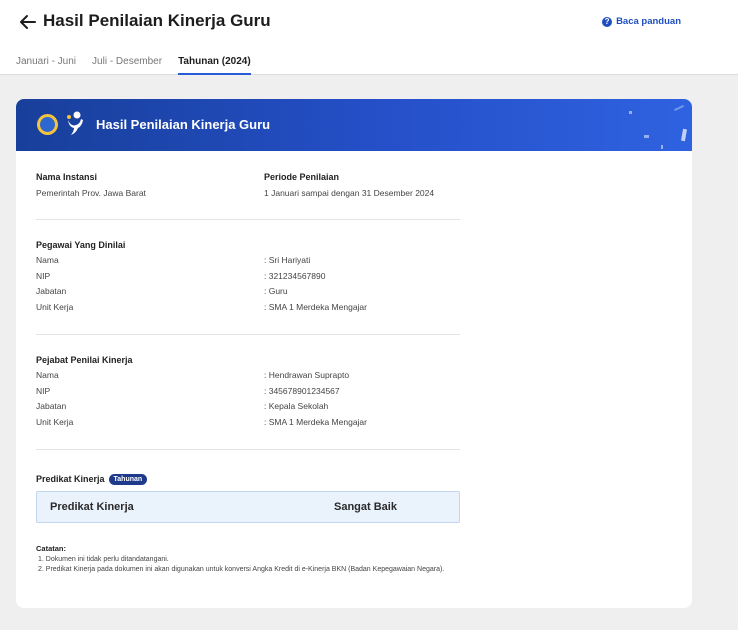  What do you see at coordinates (157, 20) in the screenshot?
I see `page-title: Hasil Penilaian Kinerja Guru` at bounding box center [157, 20].